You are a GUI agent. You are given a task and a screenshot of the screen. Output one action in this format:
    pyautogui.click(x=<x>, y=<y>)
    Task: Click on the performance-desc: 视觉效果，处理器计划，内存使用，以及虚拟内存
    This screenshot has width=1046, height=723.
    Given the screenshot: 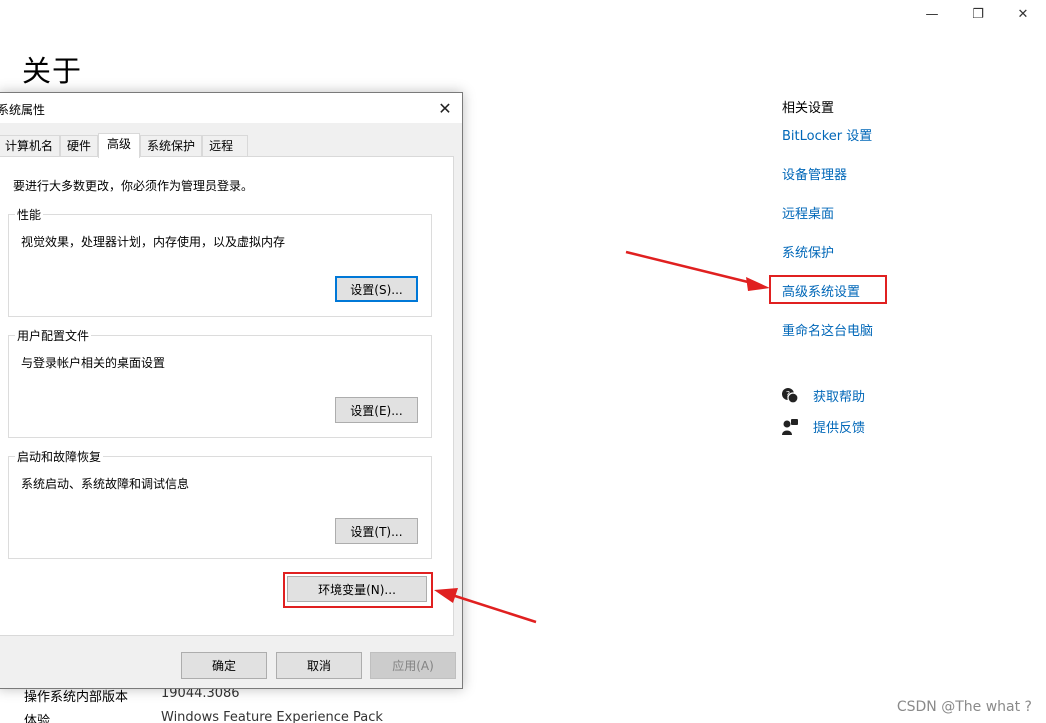 What is the action you would take?
    pyautogui.click(x=153, y=242)
    